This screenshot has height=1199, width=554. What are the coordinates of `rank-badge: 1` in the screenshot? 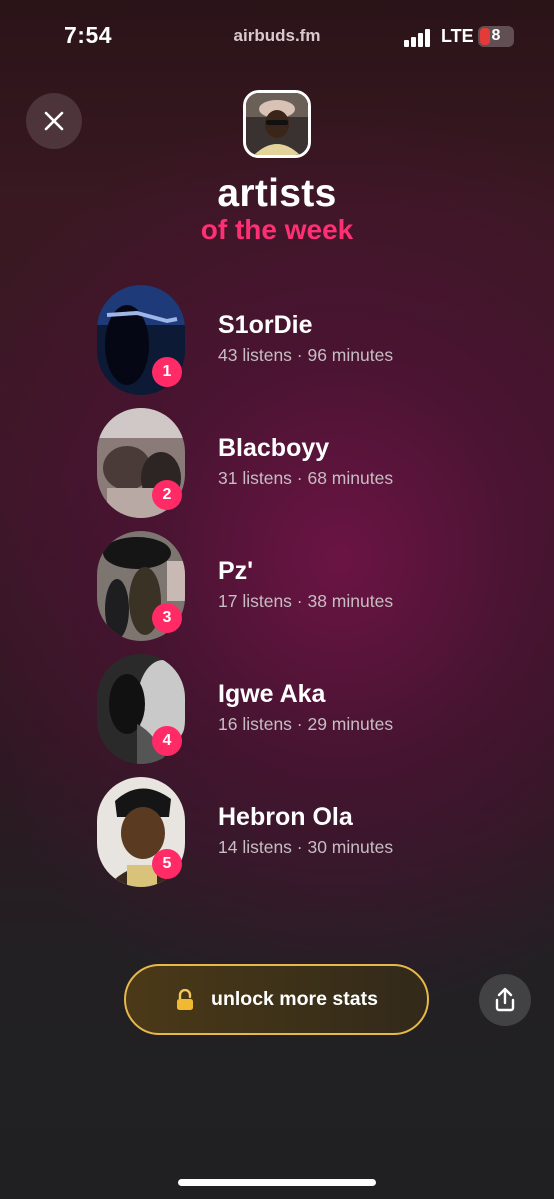 It's located at (167, 372).